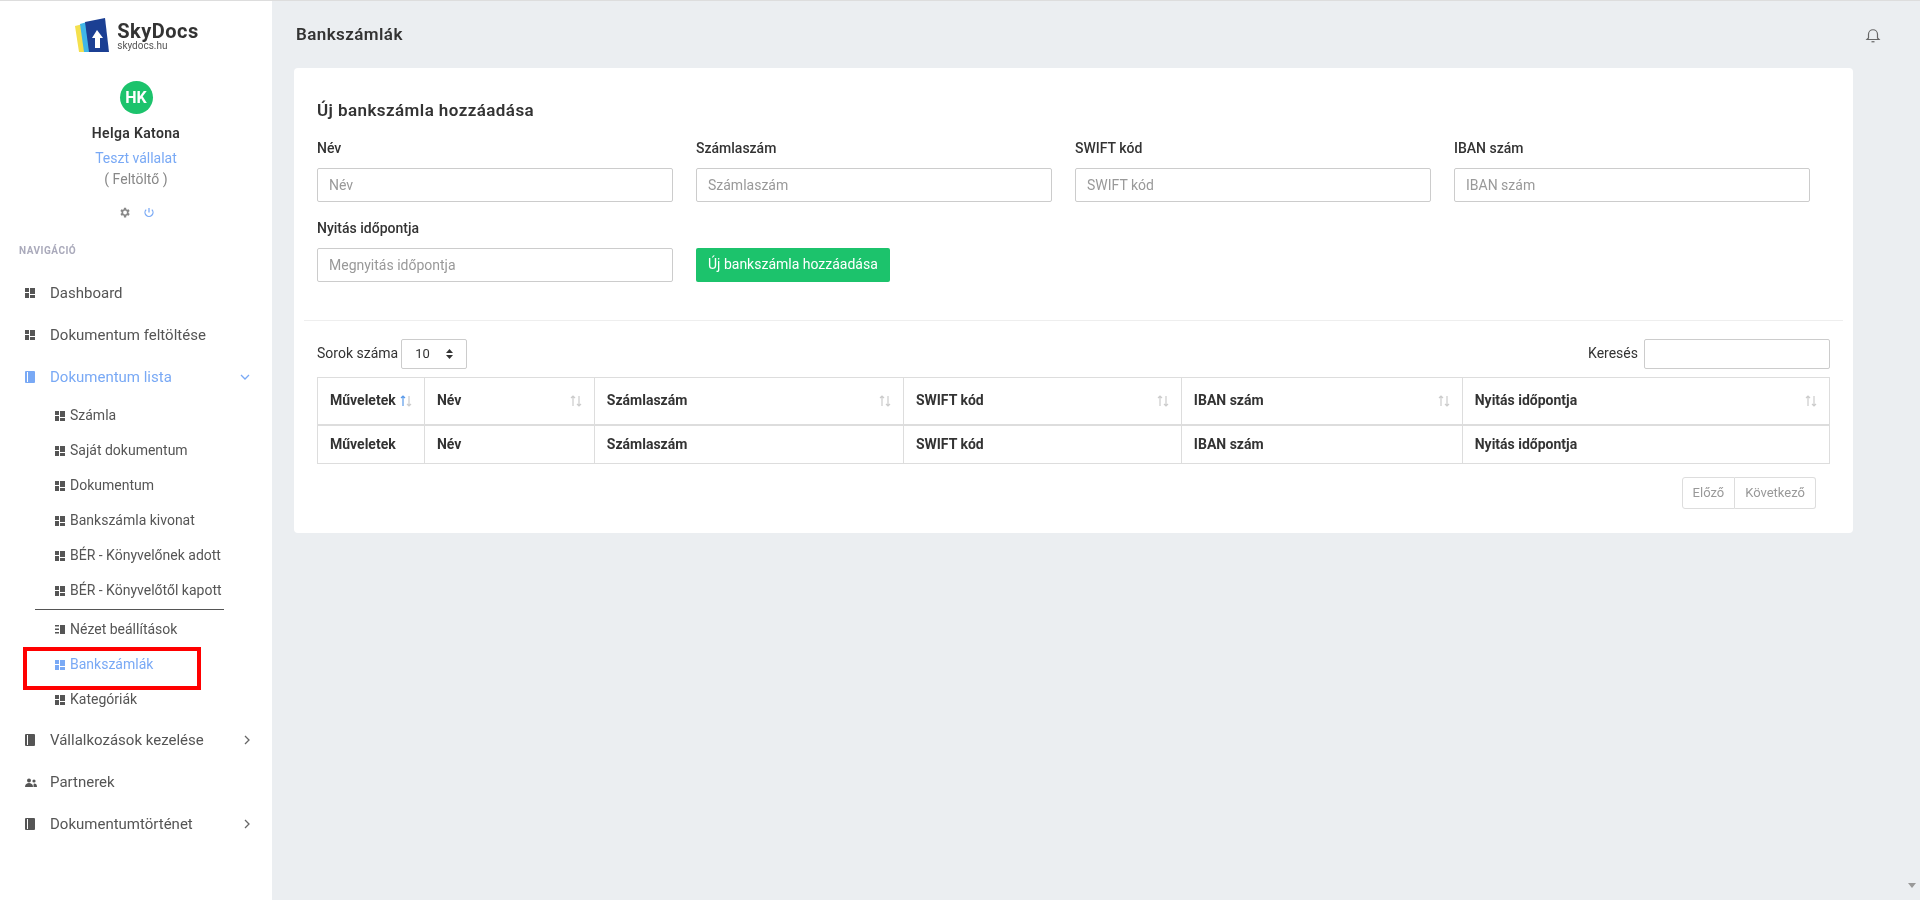  I want to click on nav-label: Vállalkozások kezelése, so click(127, 740).